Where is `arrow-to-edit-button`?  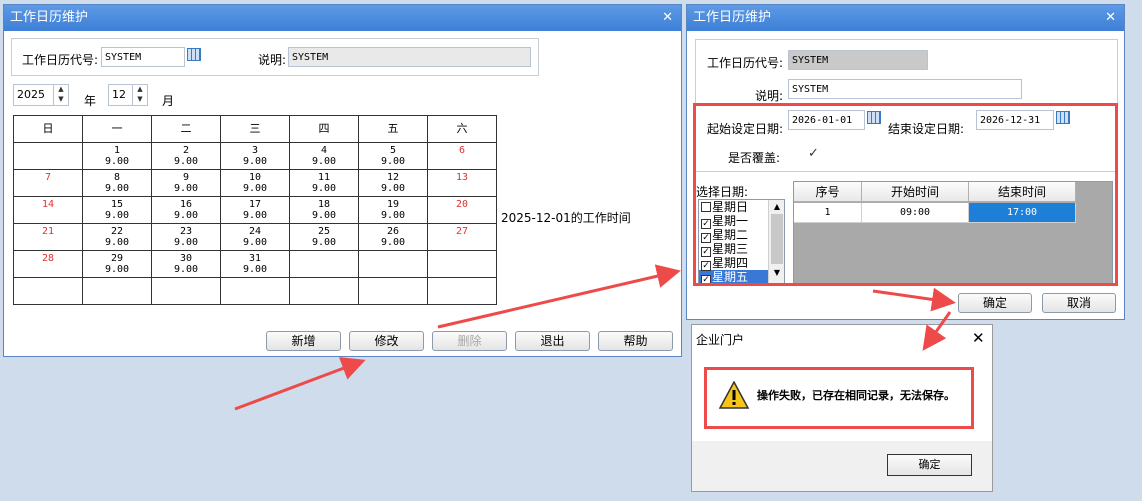
arrow-to-edit-button is located at coordinates (300, 384).